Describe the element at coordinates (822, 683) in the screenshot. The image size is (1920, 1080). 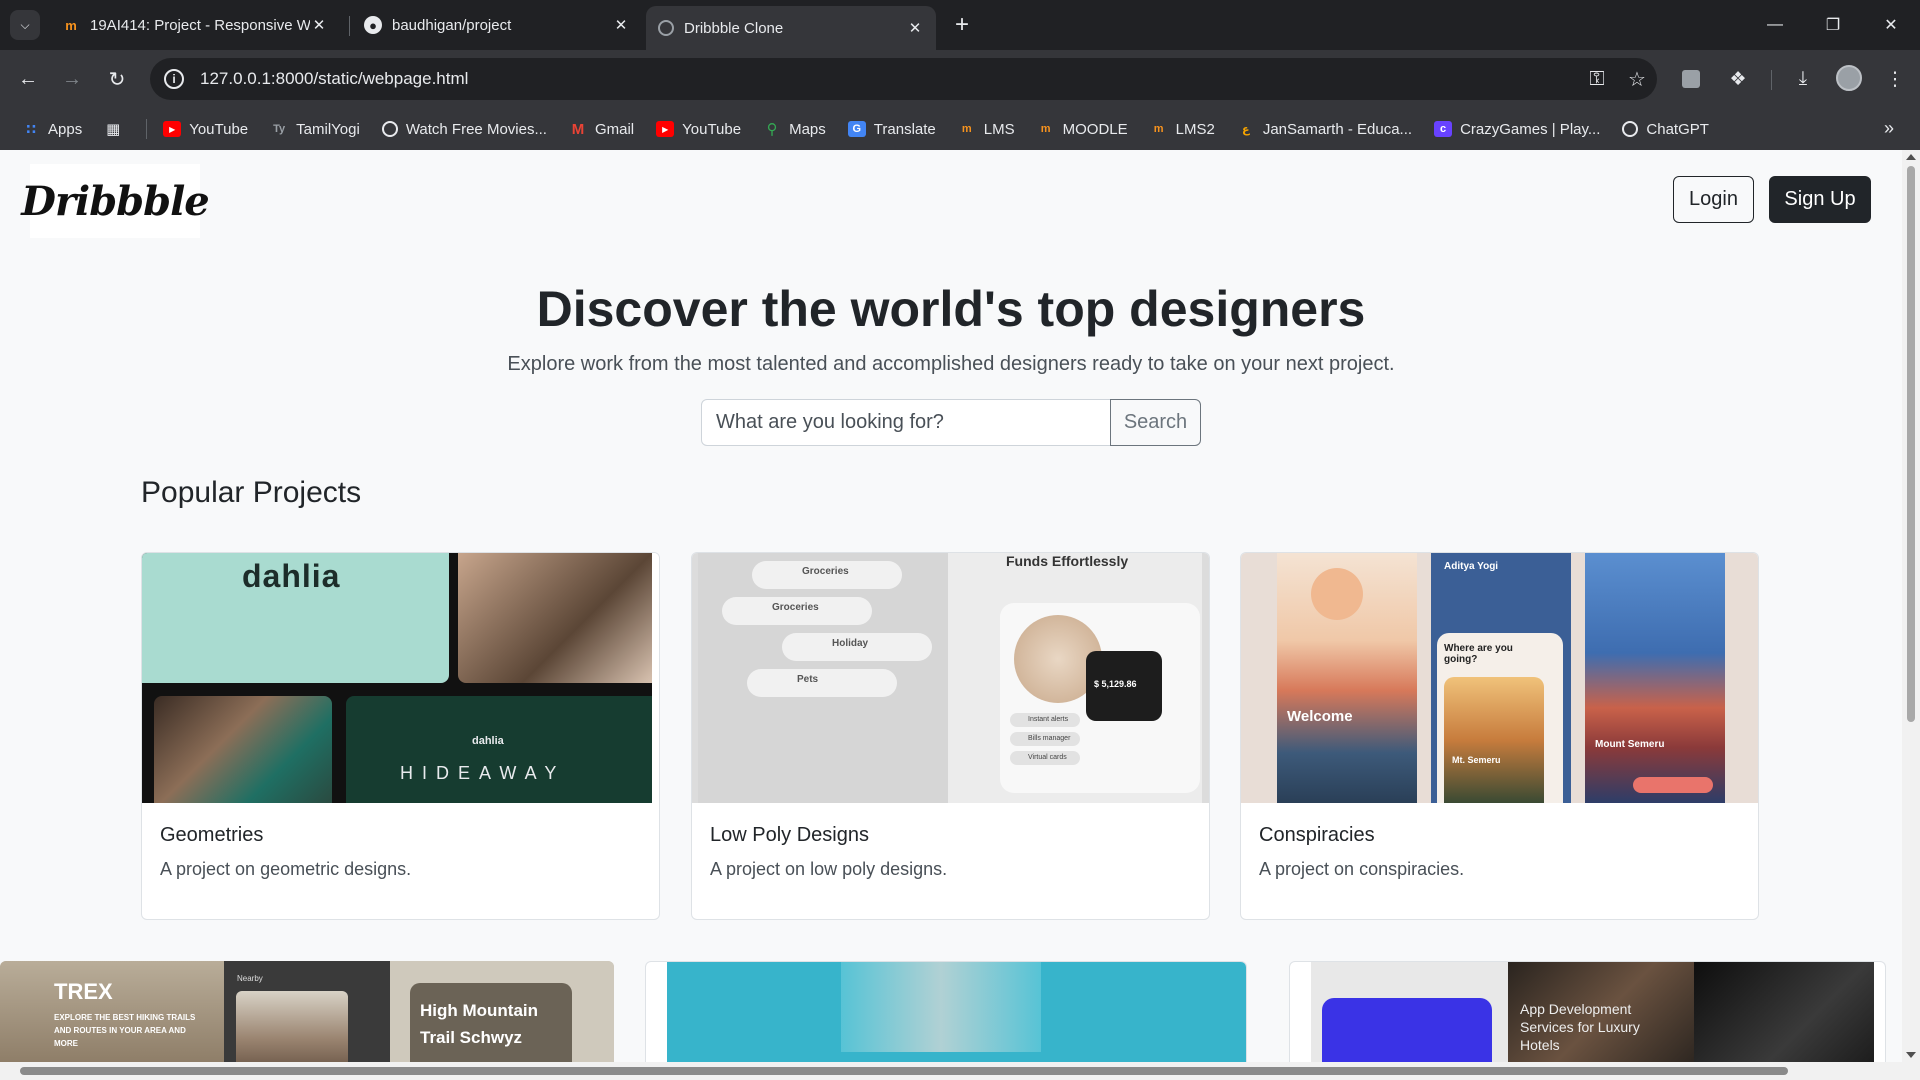
I see `thumb-item-pets: Pets` at that location.